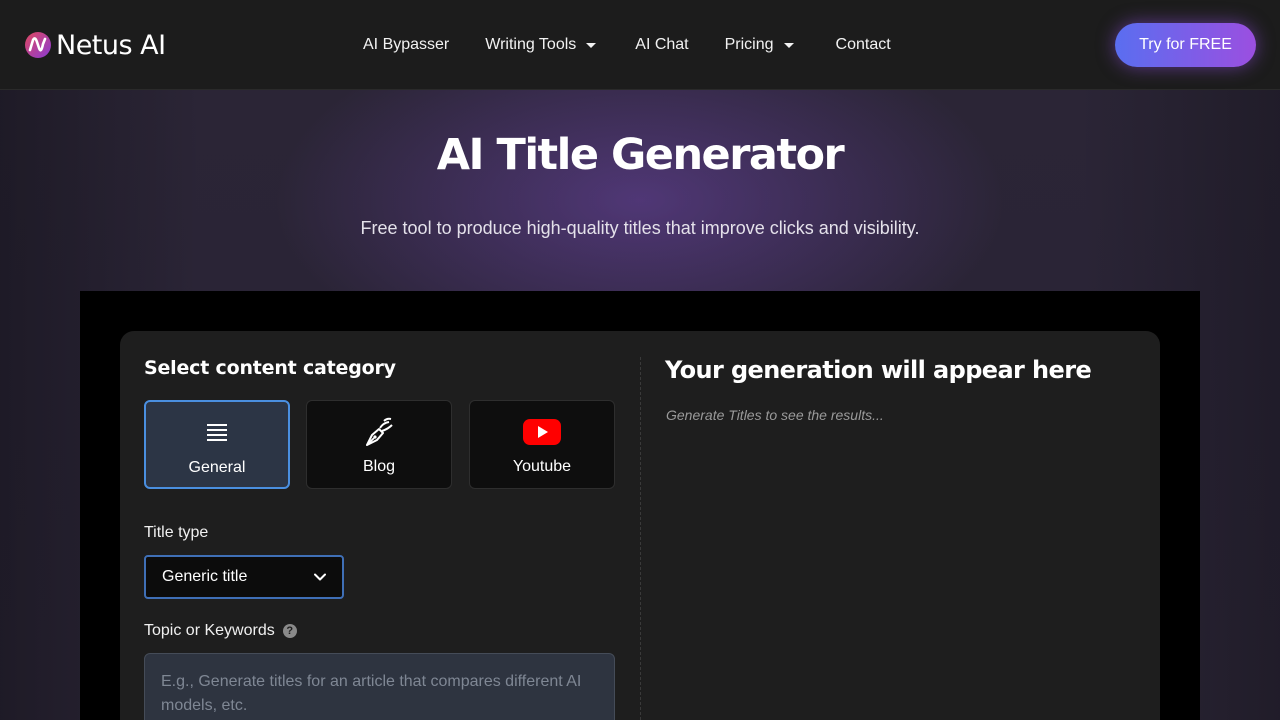  I want to click on title-type-value: Generic title, so click(205, 576).